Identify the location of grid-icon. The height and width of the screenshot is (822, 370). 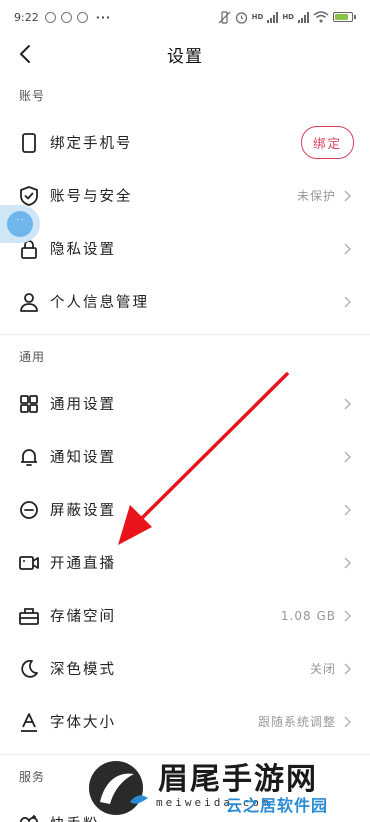
(29, 403).